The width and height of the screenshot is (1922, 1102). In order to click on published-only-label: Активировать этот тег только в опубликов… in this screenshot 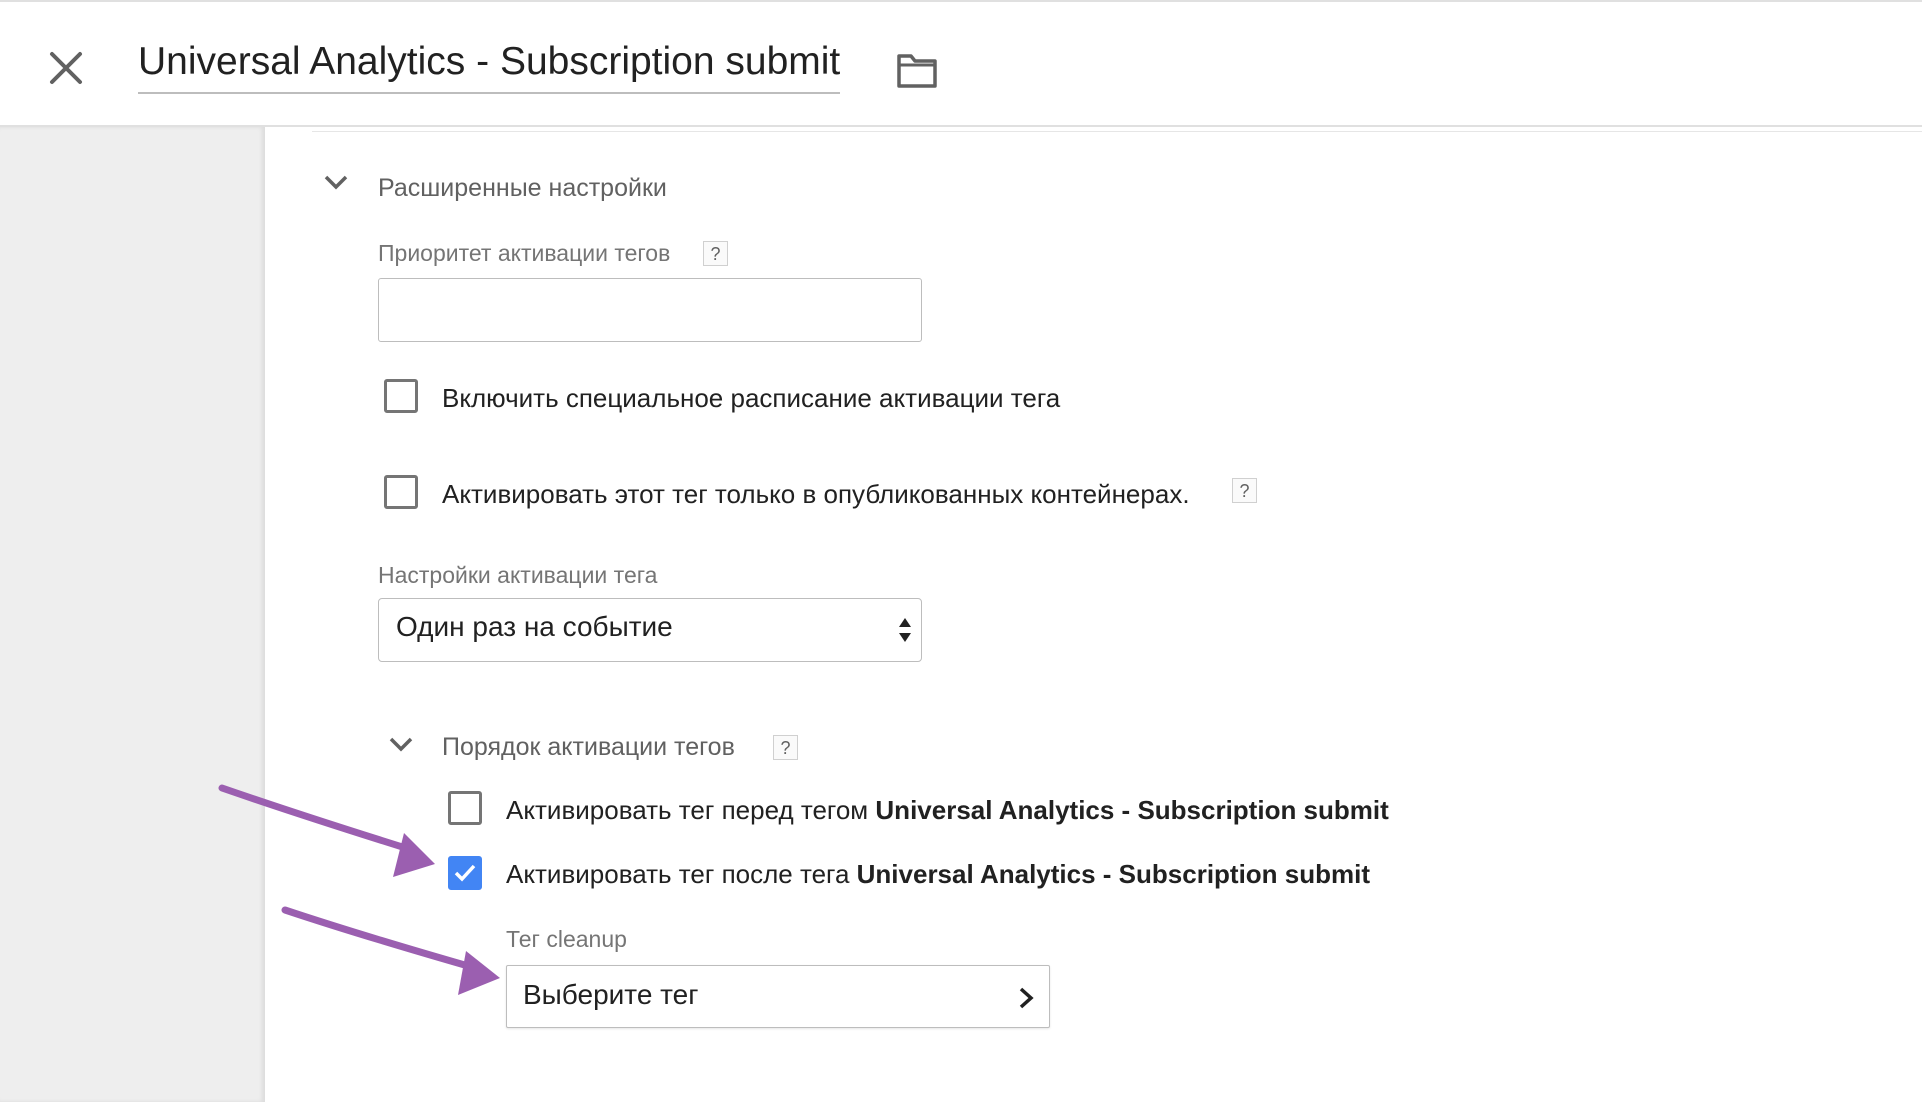, I will do `click(816, 494)`.